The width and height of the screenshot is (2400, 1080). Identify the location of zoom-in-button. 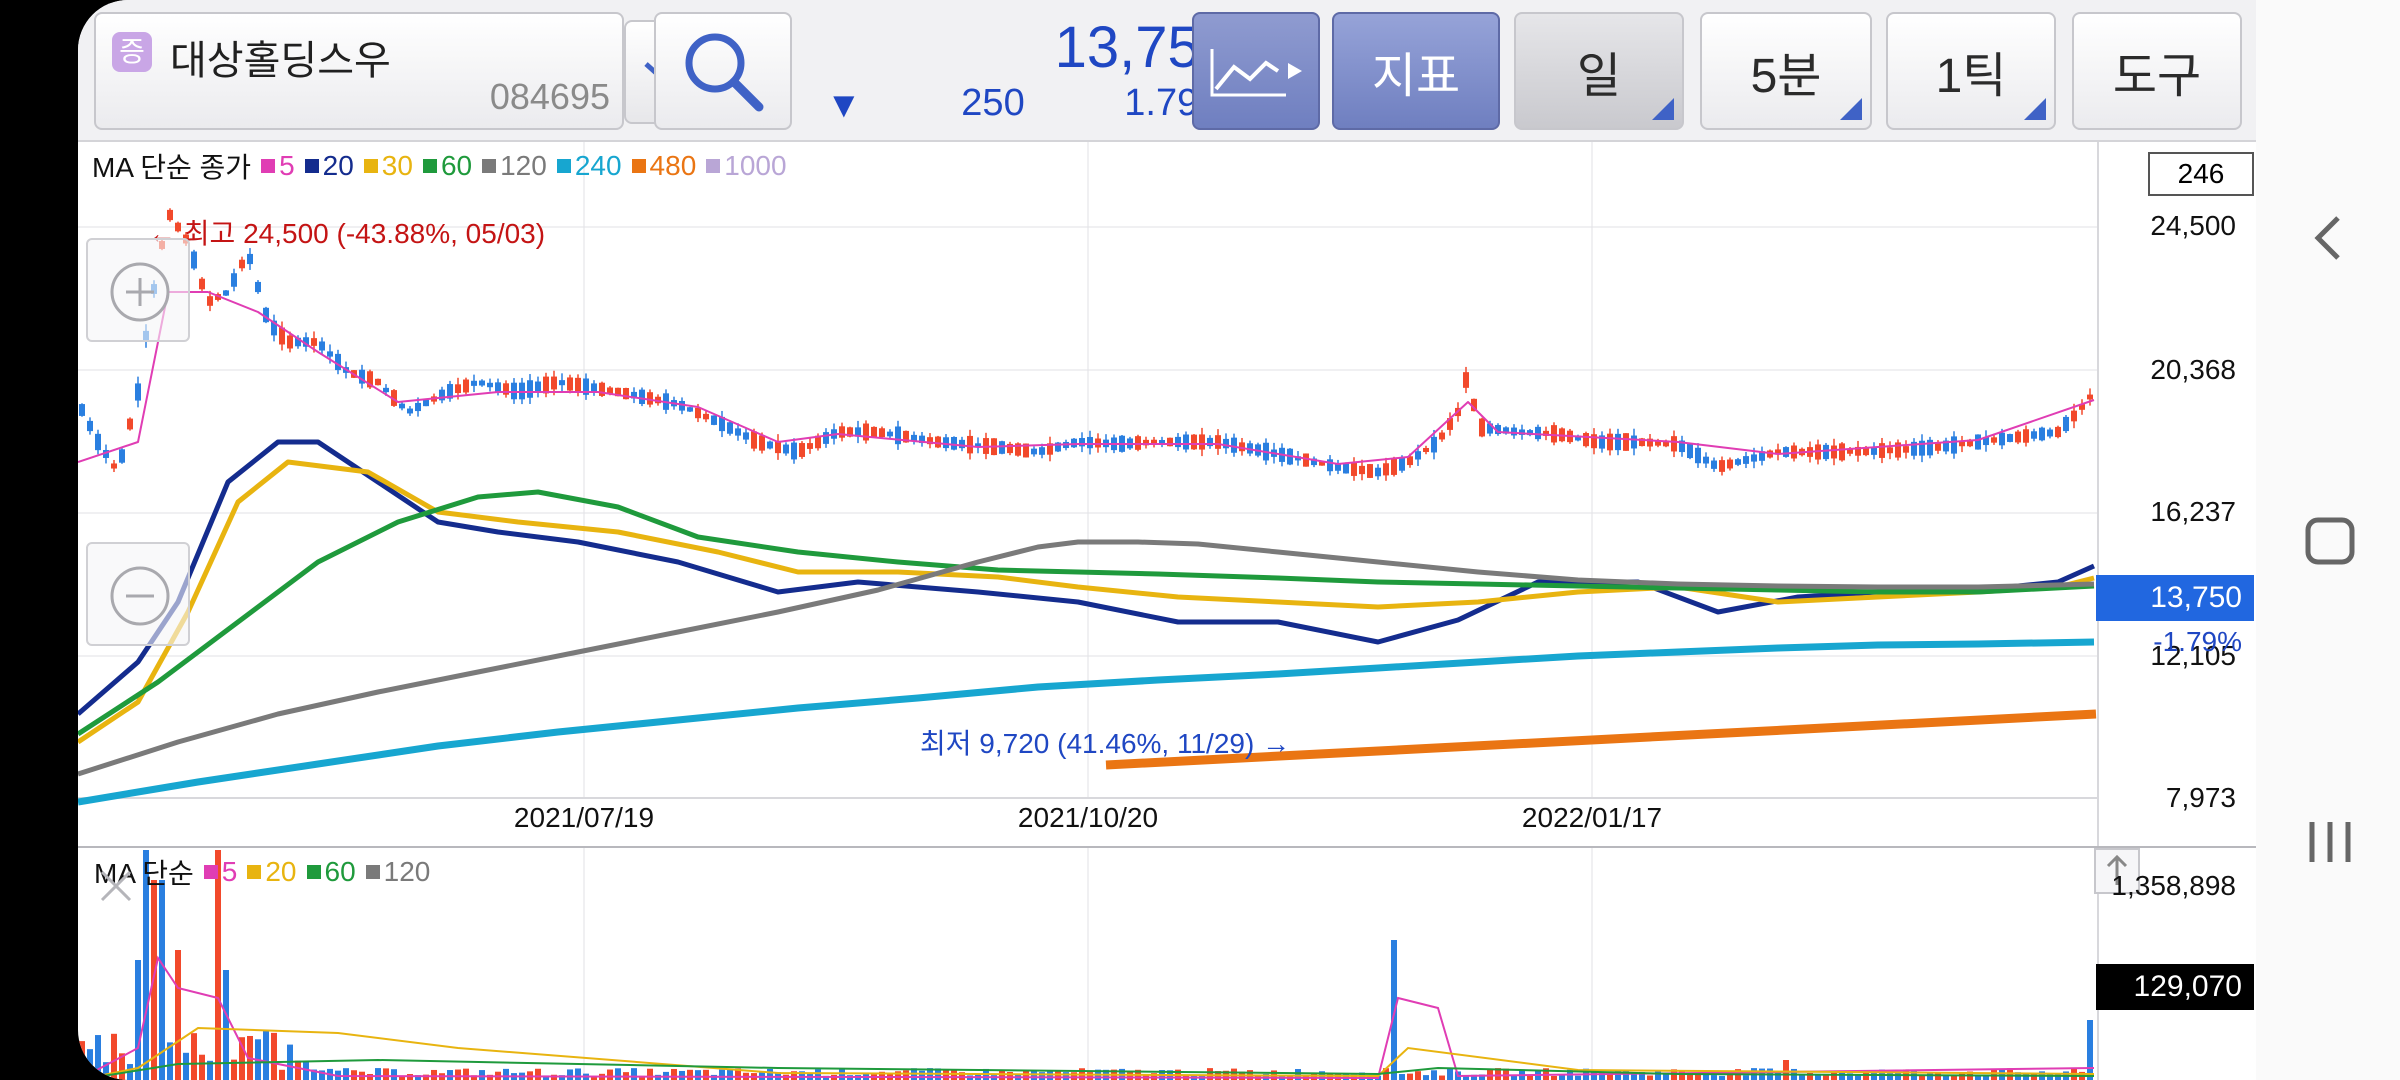
(138, 290).